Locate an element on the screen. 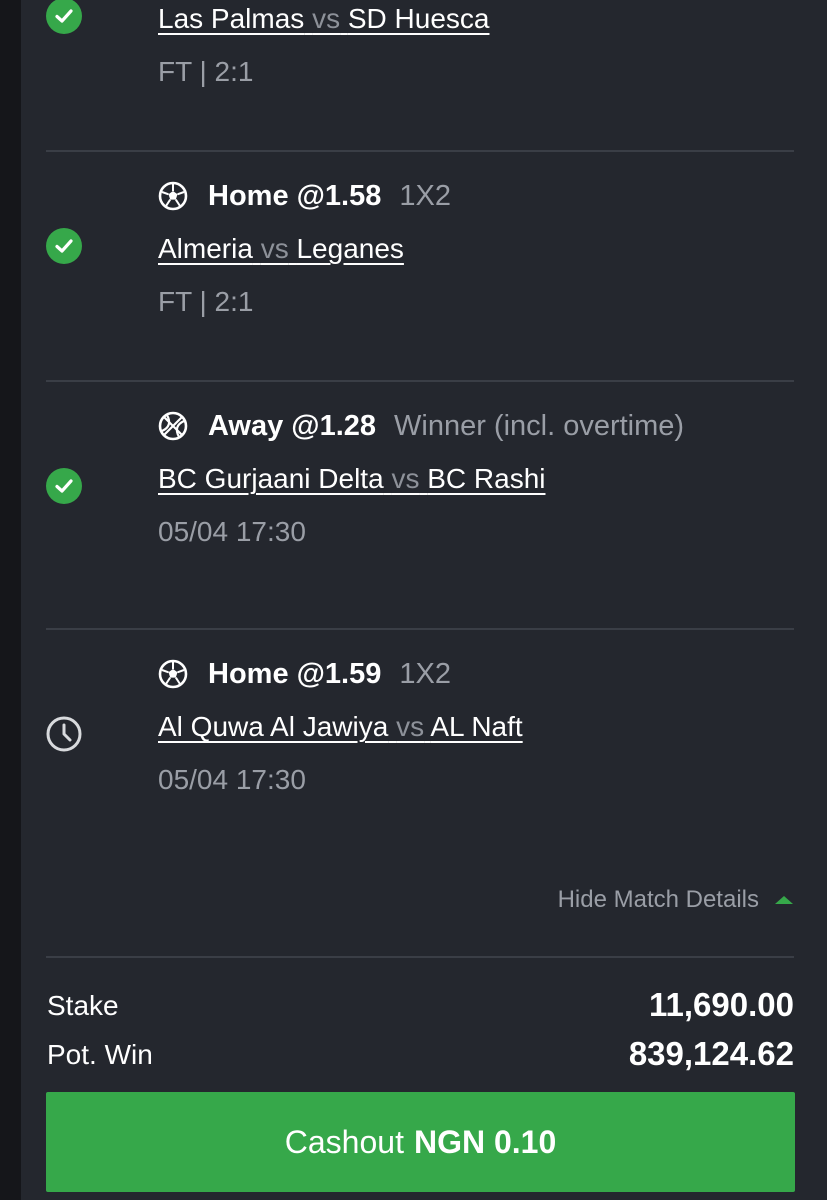  selection-1-status is located at coordinates (64, 17).